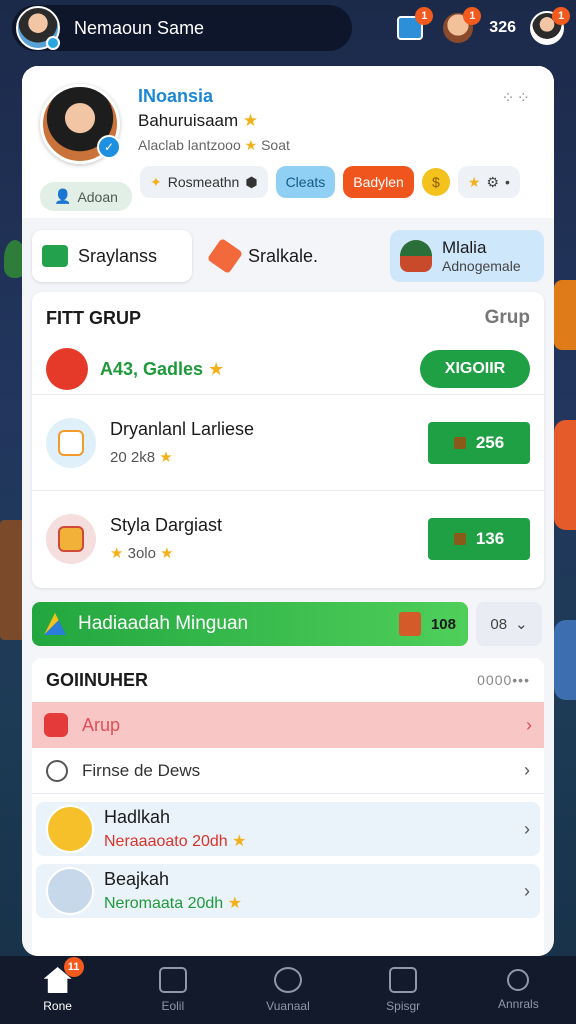 This screenshot has height=1024, width=576. What do you see at coordinates (488, 182) in the screenshot?
I see `settings-chip: ★ ⚙ •` at bounding box center [488, 182].